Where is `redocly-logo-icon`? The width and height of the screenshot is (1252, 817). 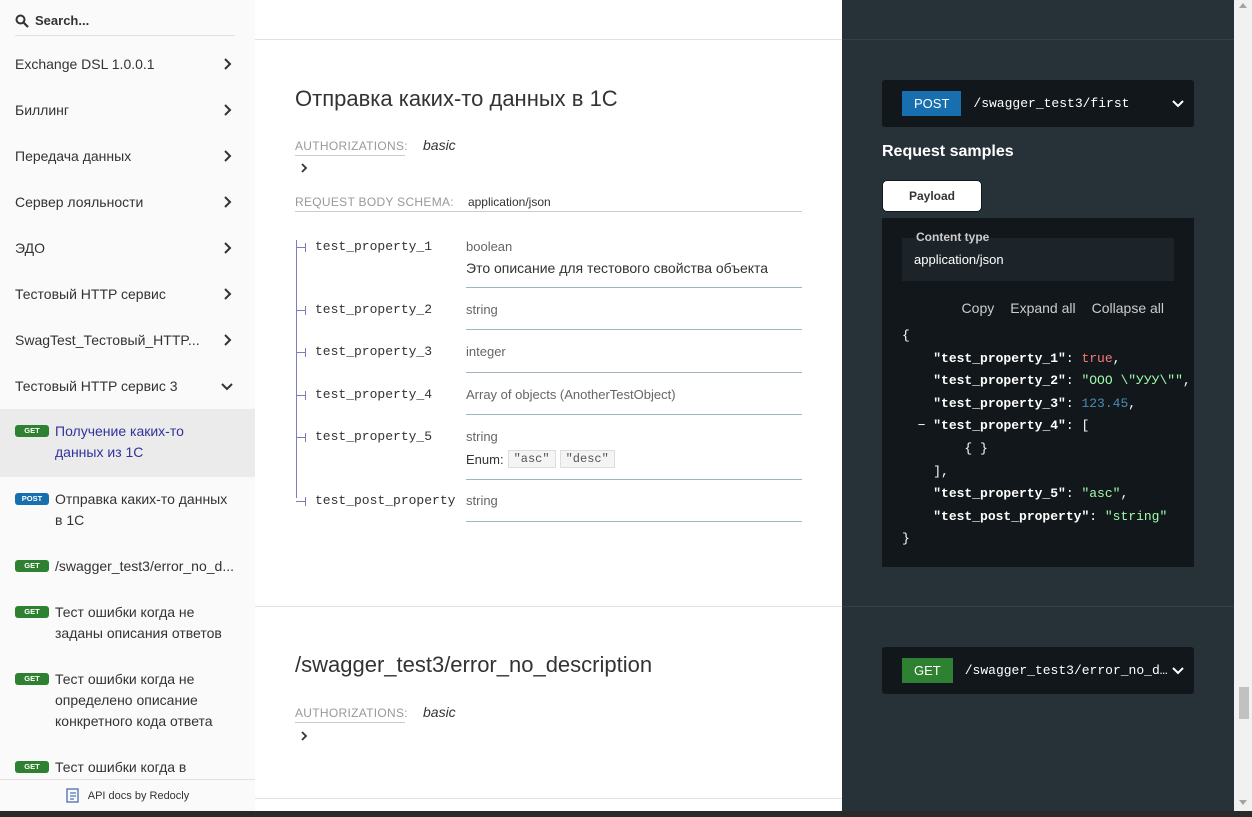 redocly-logo-icon is located at coordinates (72, 795).